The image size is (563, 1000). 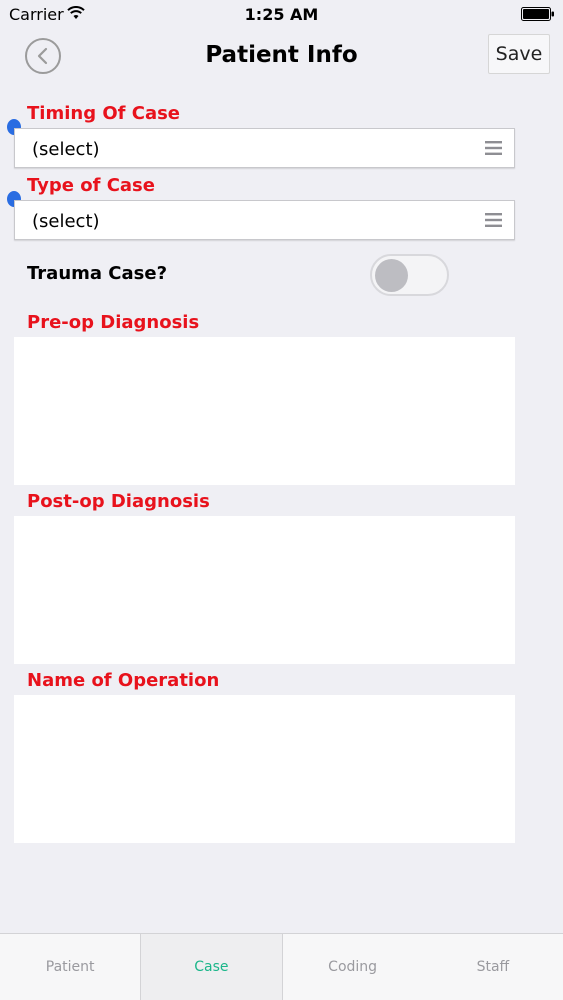 What do you see at coordinates (66, 221) in the screenshot?
I see `type-of-case-value: (select)` at bounding box center [66, 221].